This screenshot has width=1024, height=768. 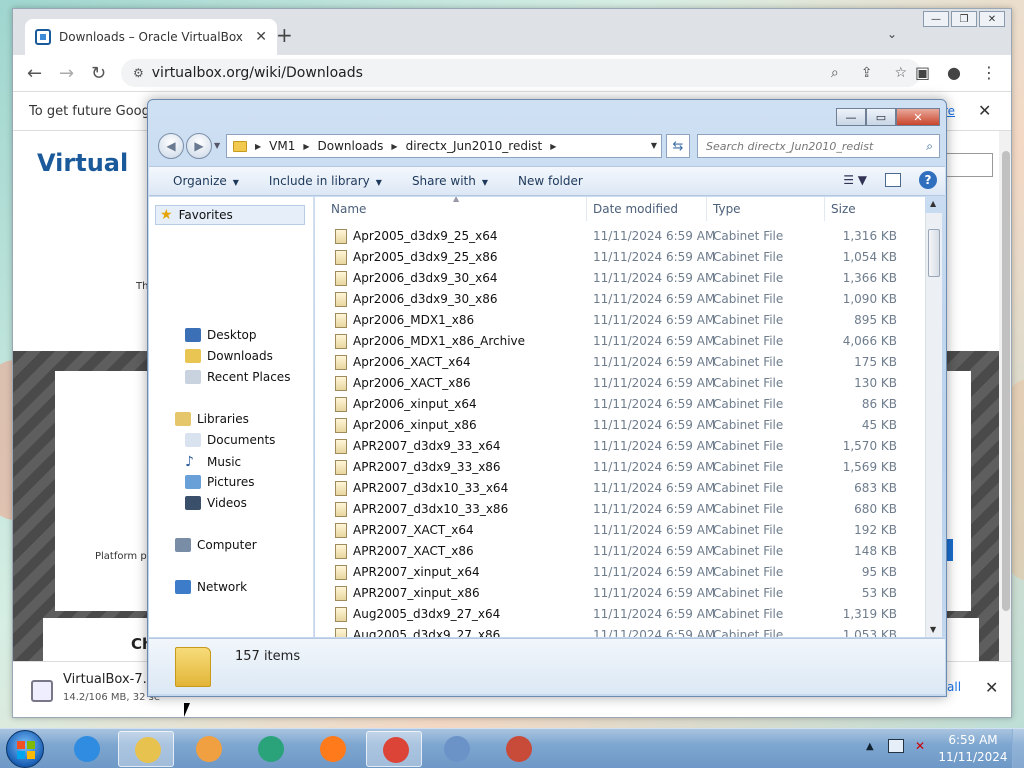 What do you see at coordinates (237, 377) in the screenshot?
I see `nav-recent-places: Recent Places` at bounding box center [237, 377].